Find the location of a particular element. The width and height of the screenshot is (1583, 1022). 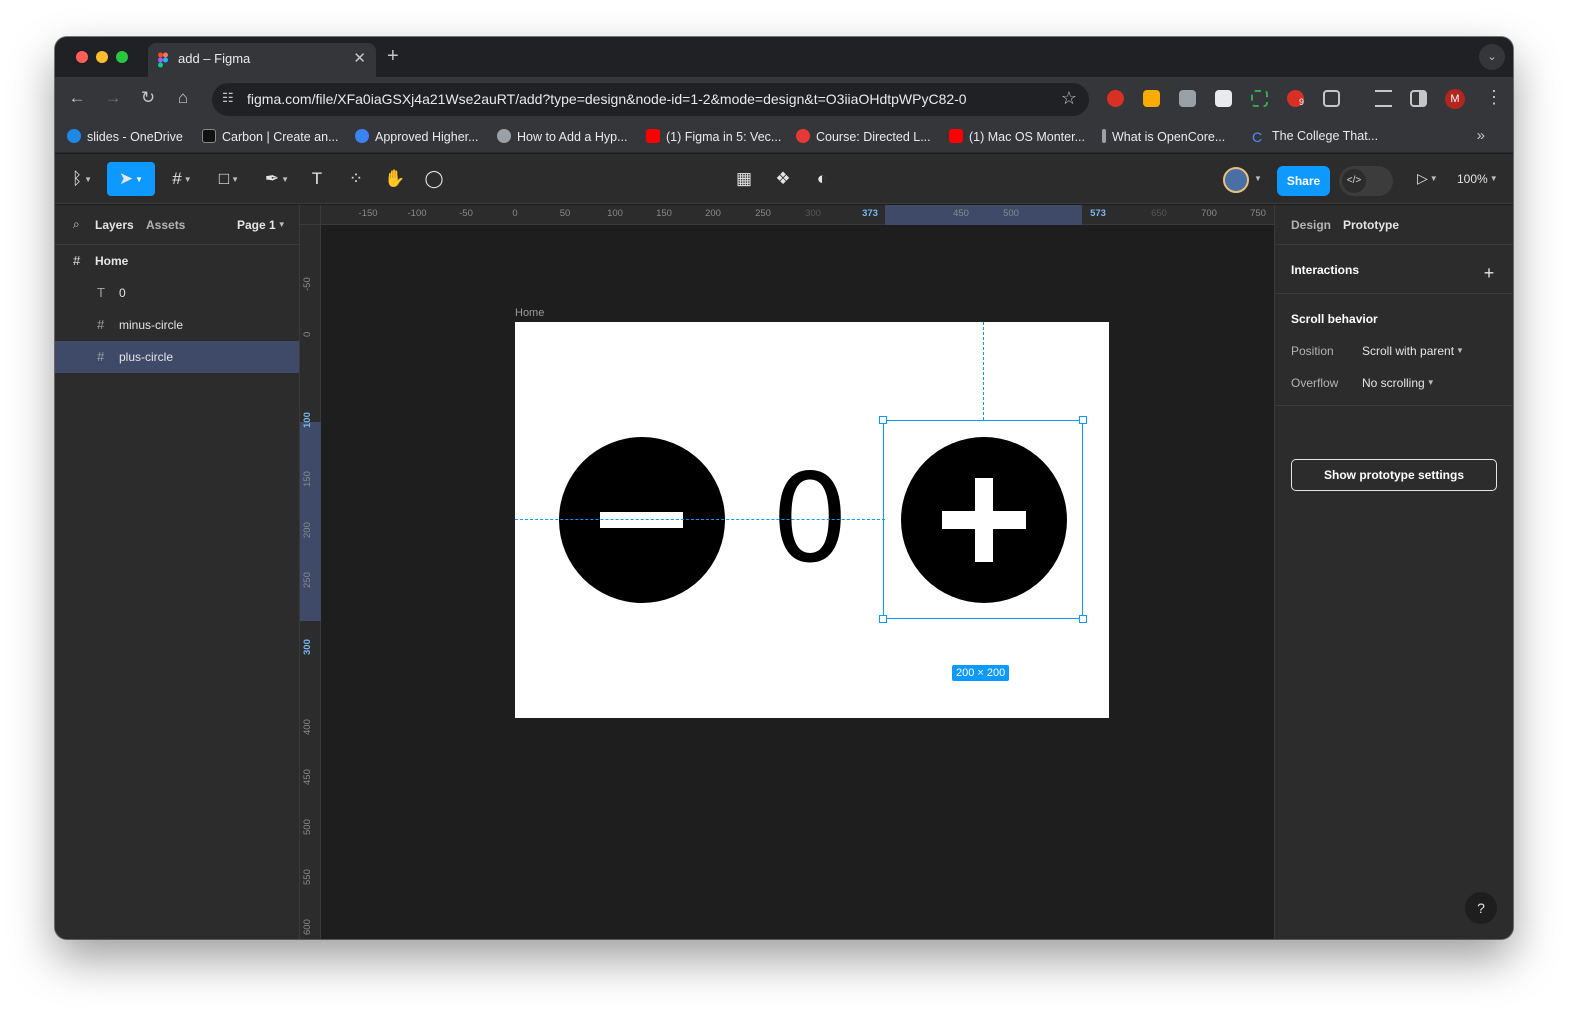

minus-circle is located at coordinates (642, 520).